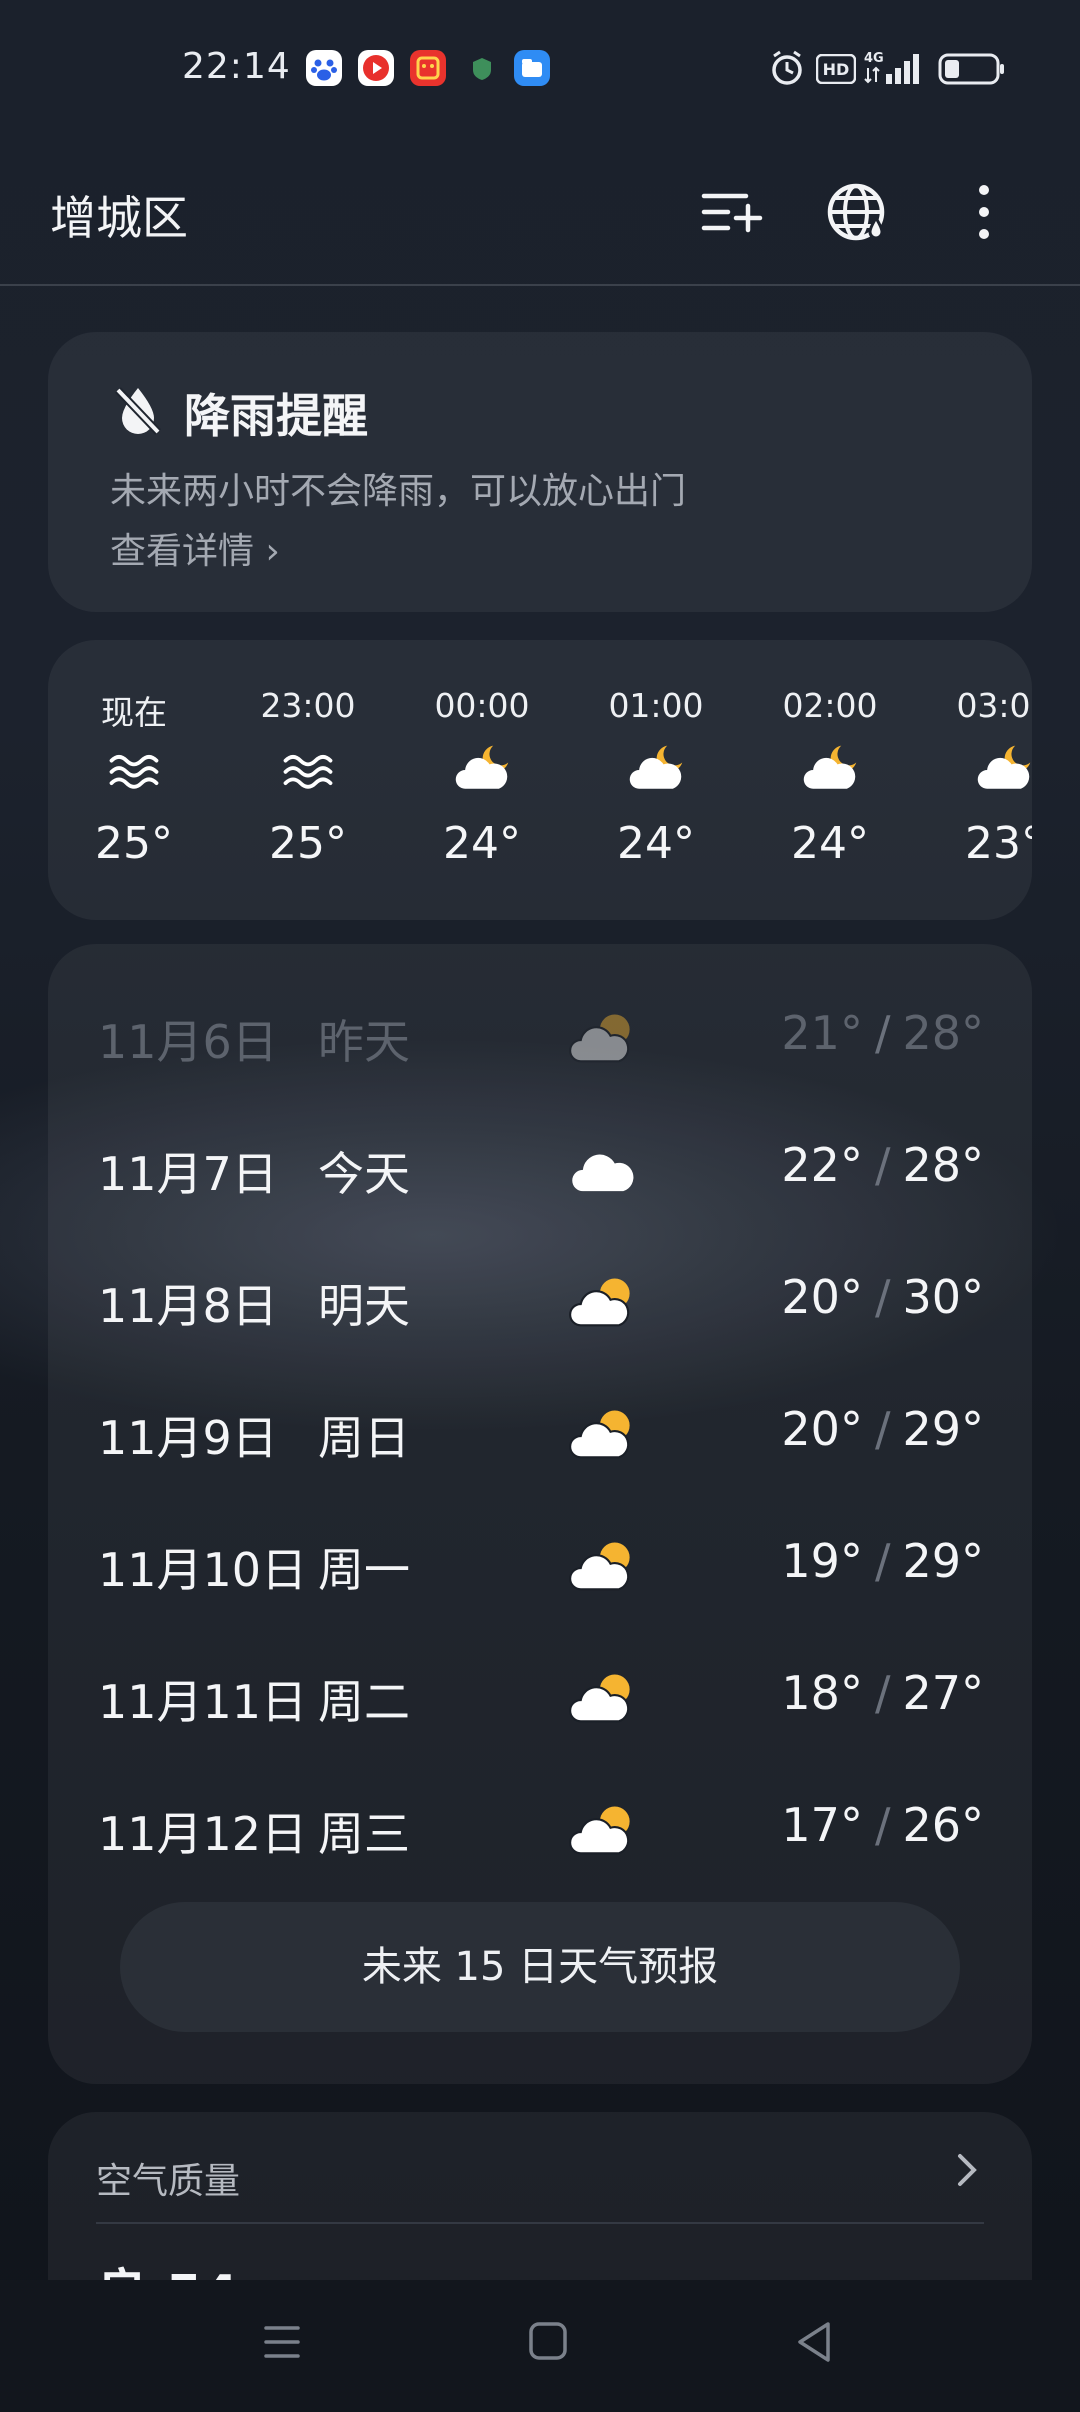 The width and height of the screenshot is (1080, 2412). I want to click on hd-label: HD, so click(836, 69).